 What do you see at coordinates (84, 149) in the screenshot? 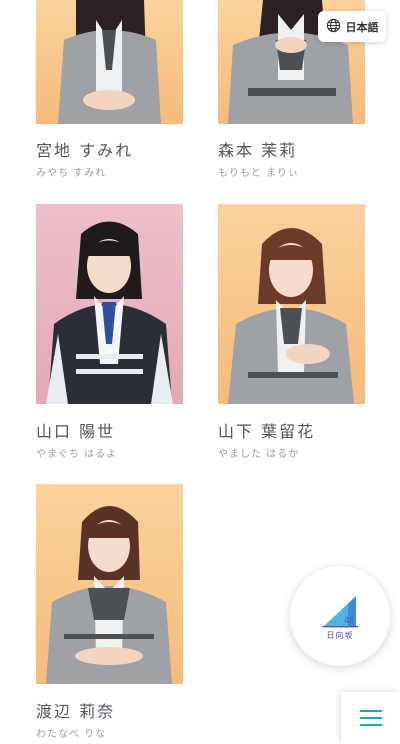
I see `member-name: 宮地 すみれ` at bounding box center [84, 149].